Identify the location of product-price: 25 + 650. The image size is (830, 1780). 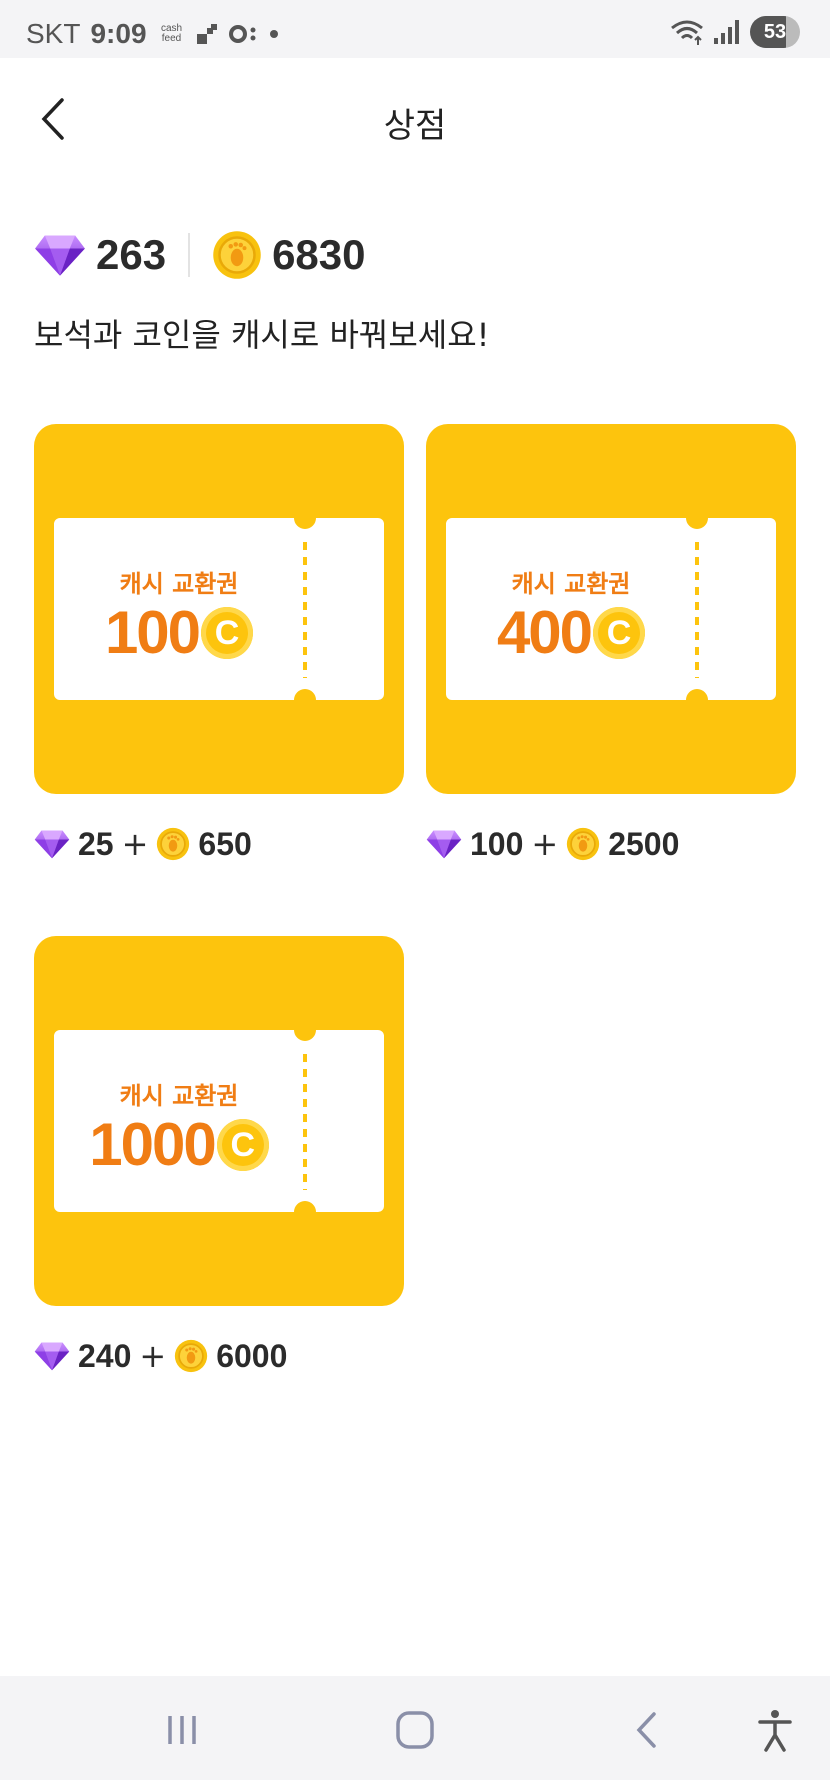
(143, 844).